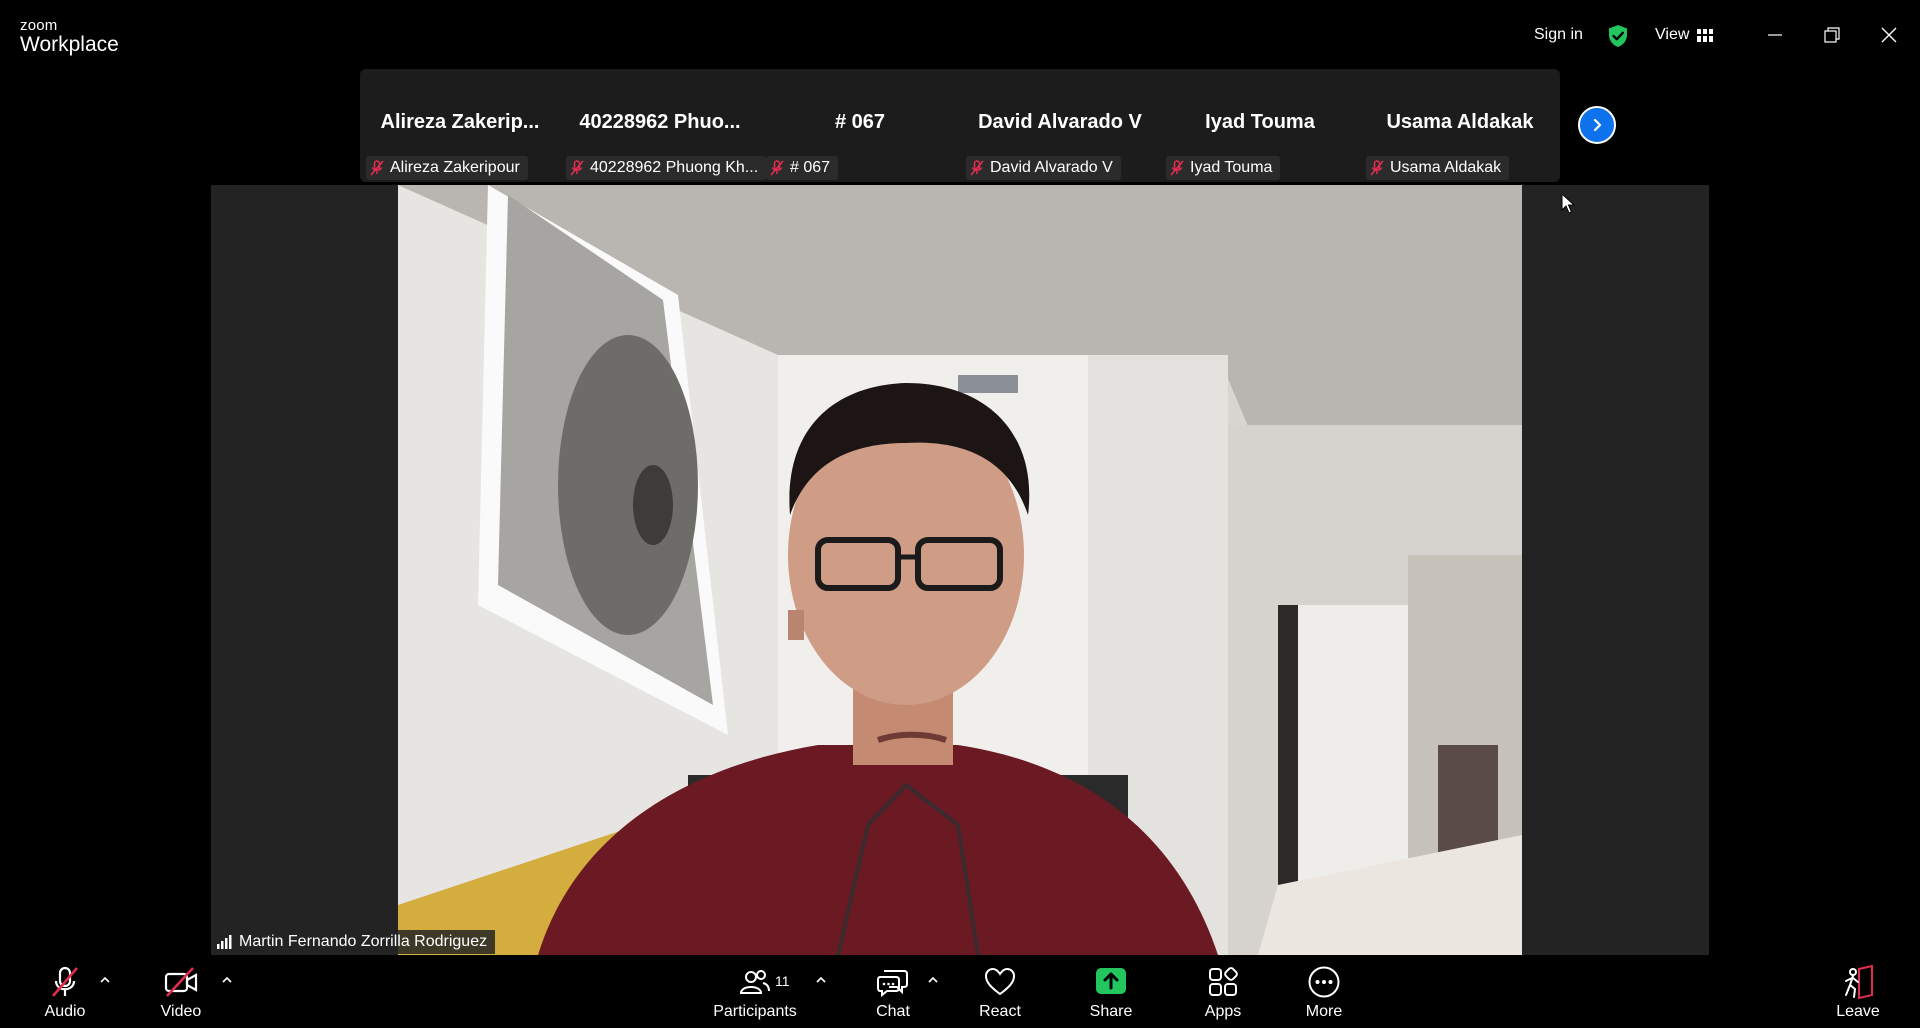 The height and width of the screenshot is (1028, 1920). Describe the element at coordinates (810, 167) in the screenshot. I see `participant-chip-label: # 067` at that location.